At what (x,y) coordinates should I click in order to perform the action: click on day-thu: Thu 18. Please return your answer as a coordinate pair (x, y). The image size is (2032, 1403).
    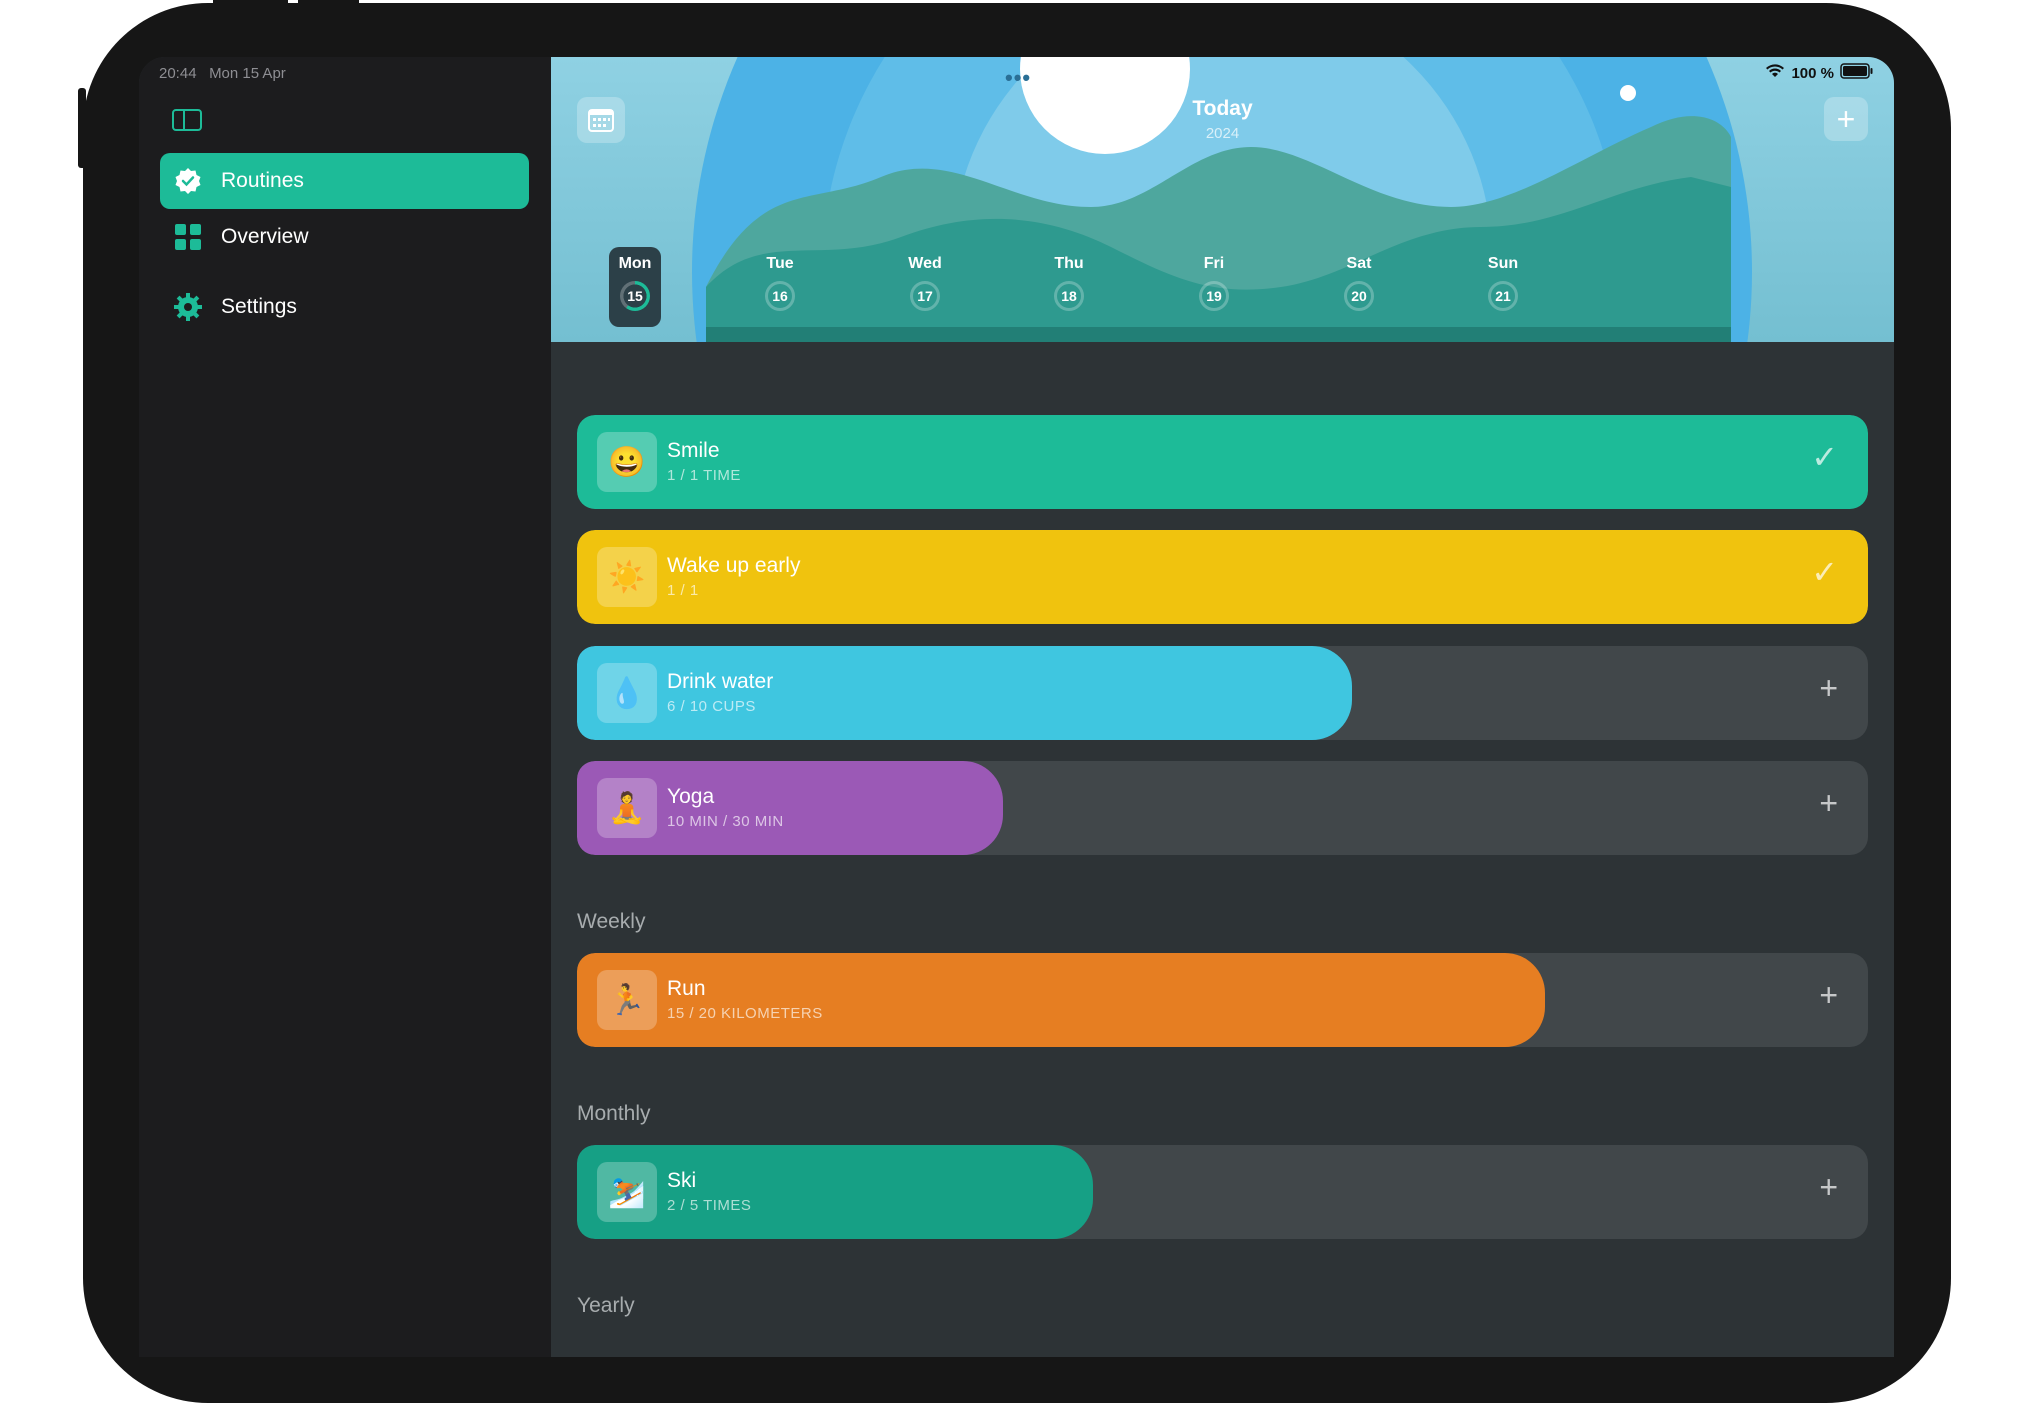
    Looking at the image, I should click on (1069, 287).